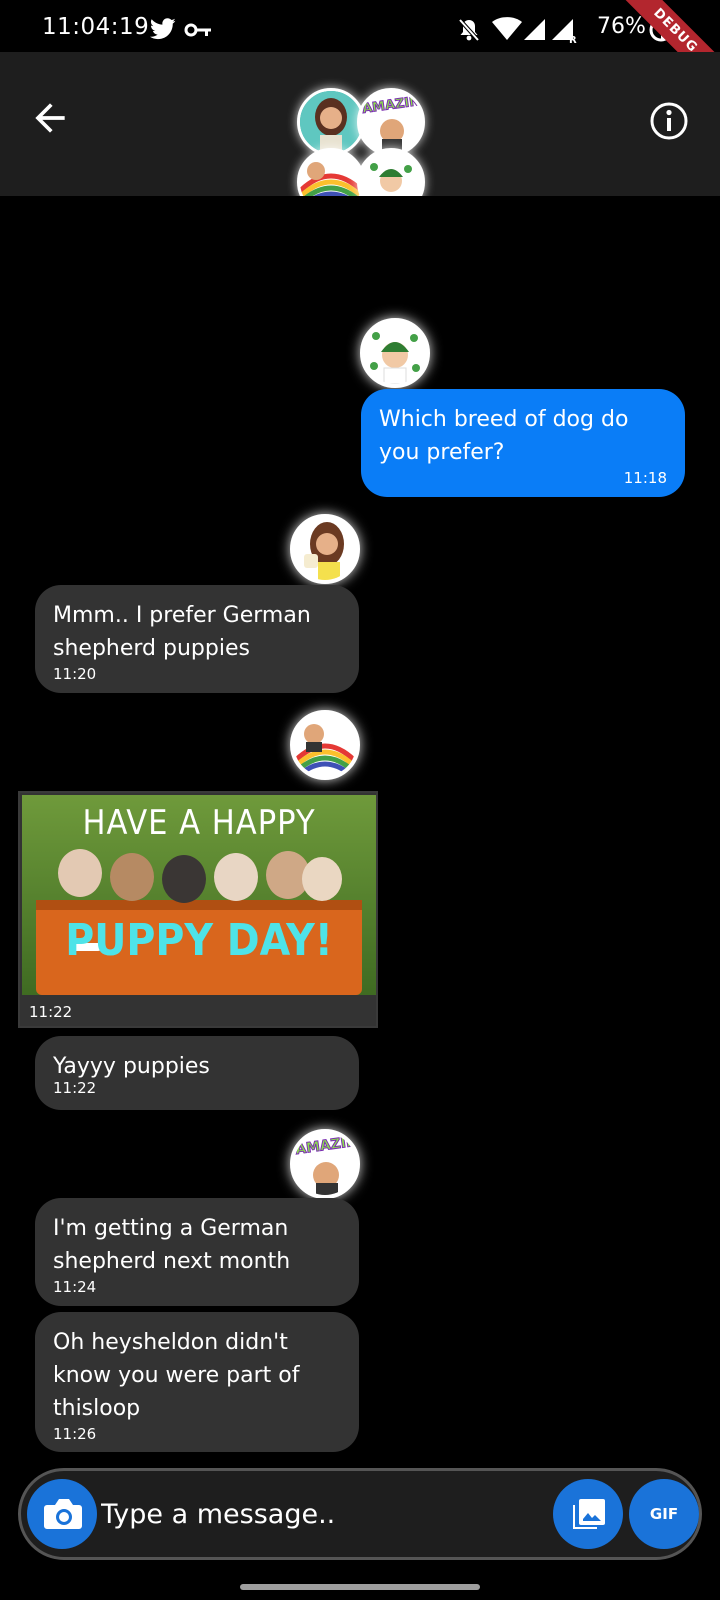  I want to click on member-avatar-nice-day, so click(331, 172).